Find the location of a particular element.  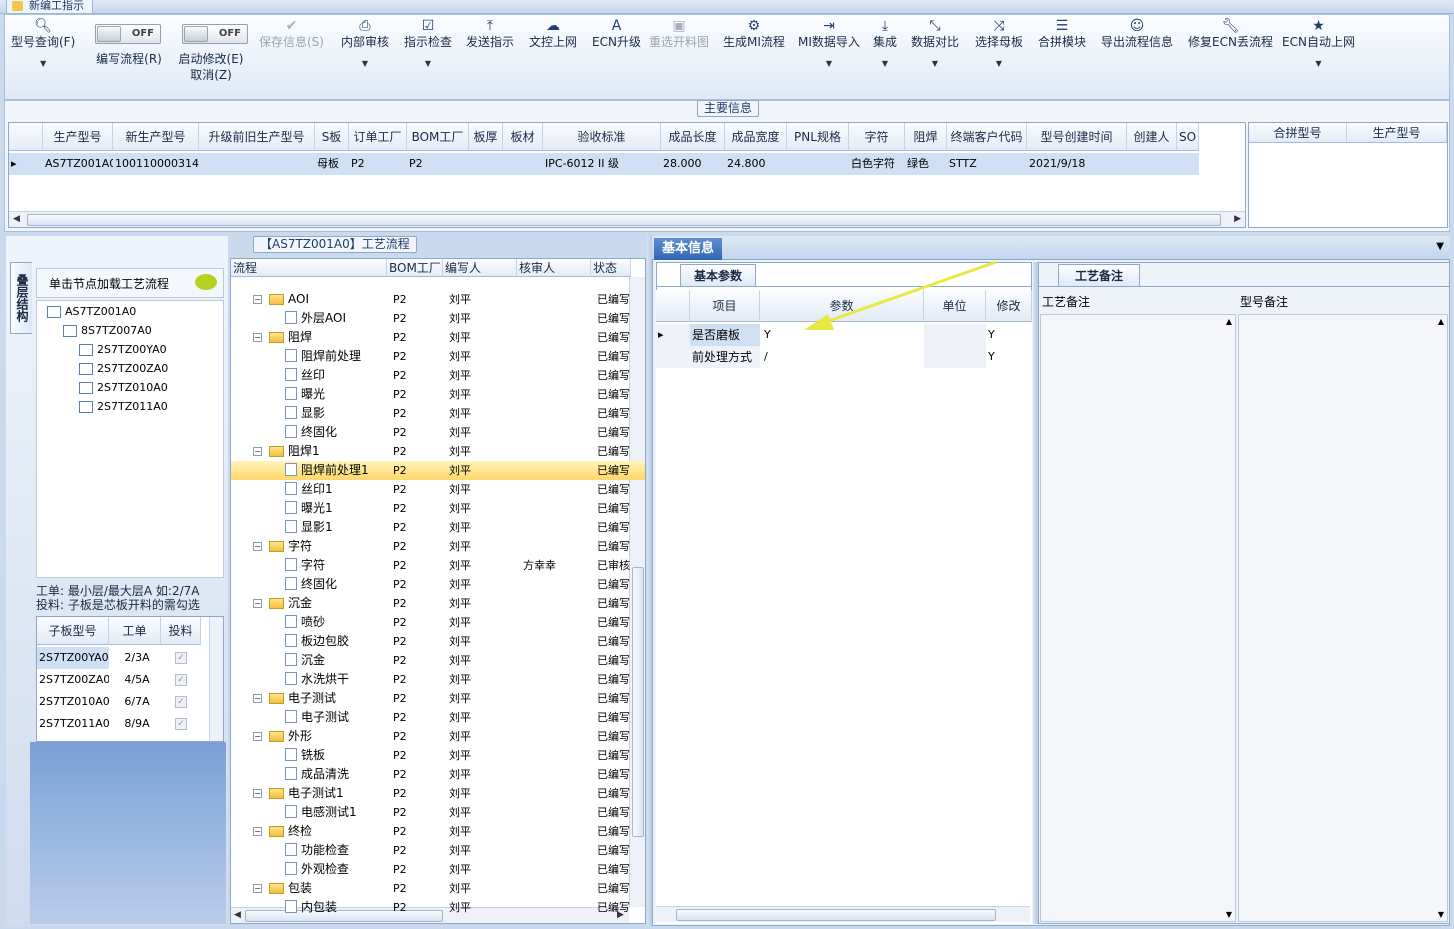

column-header: 板材 is located at coordinates (523, 137).